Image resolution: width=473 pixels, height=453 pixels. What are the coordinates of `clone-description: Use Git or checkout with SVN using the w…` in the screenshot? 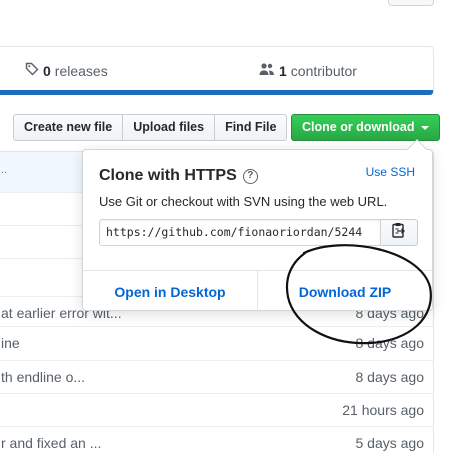 It's located at (243, 201).